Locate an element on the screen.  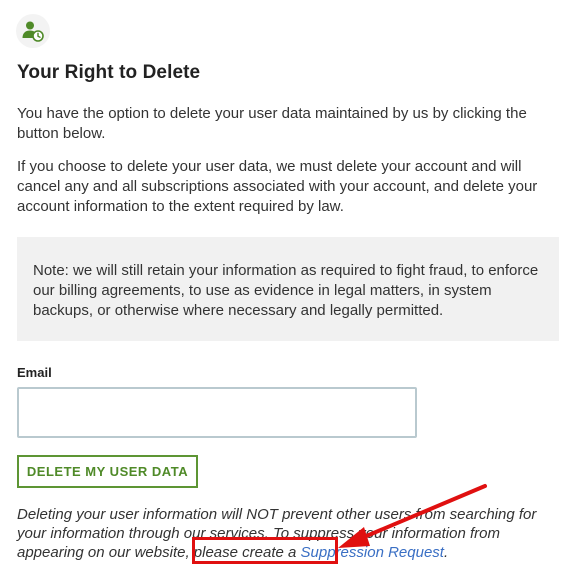
page-title: Your Right to Delete is located at coordinates (109, 72).